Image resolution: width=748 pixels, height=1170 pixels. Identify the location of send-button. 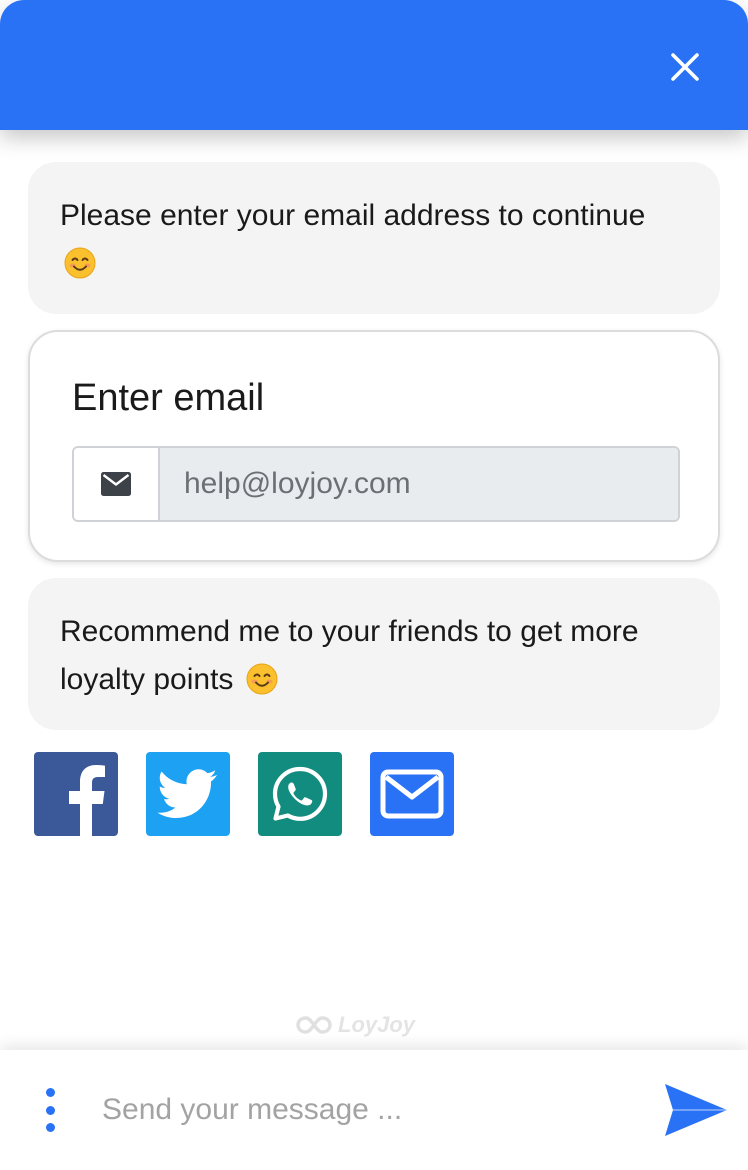
(696, 1110).